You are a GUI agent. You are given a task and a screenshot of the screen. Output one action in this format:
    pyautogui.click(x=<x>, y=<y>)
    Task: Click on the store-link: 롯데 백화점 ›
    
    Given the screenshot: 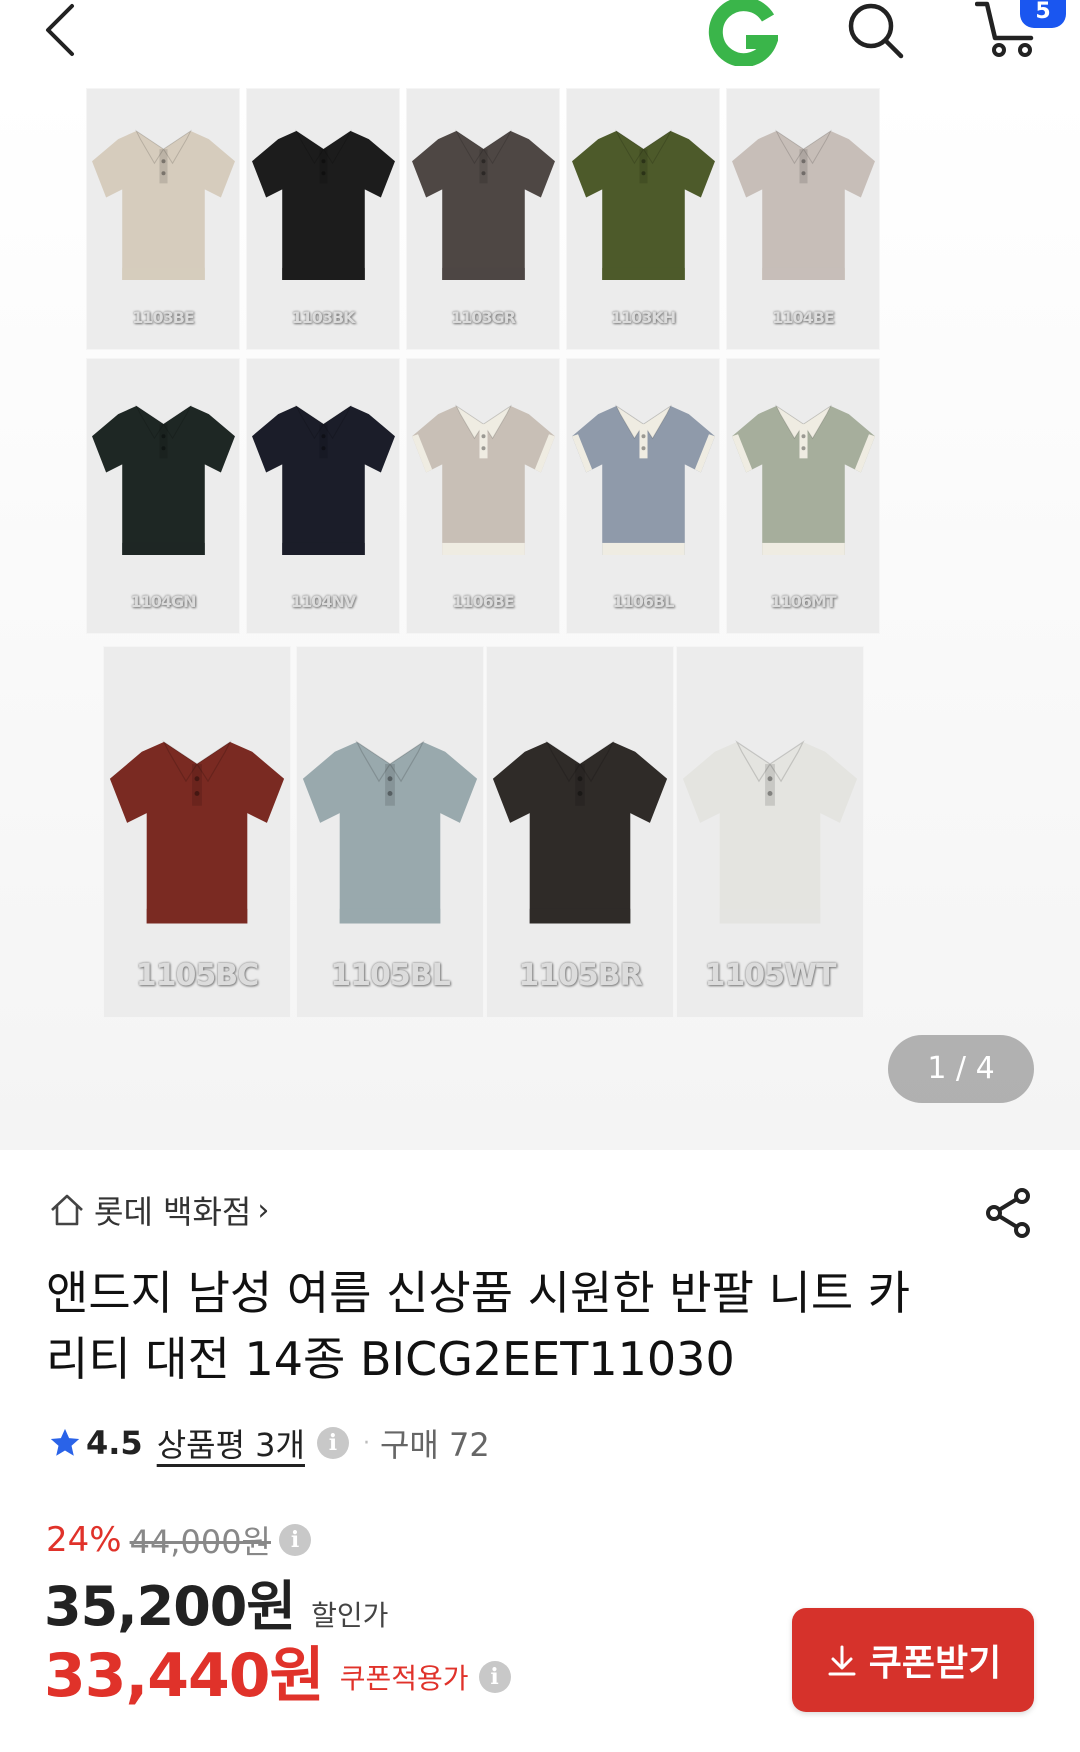 What is the action you would take?
    pyautogui.click(x=159, y=1210)
    